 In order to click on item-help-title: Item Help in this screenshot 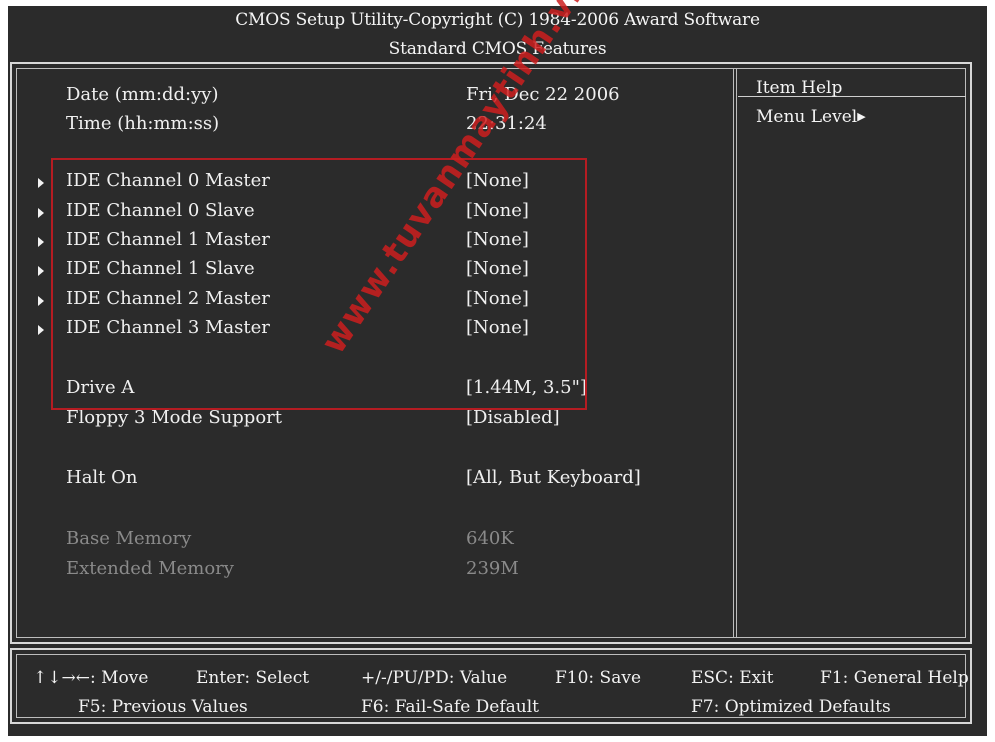, I will do `click(799, 88)`.